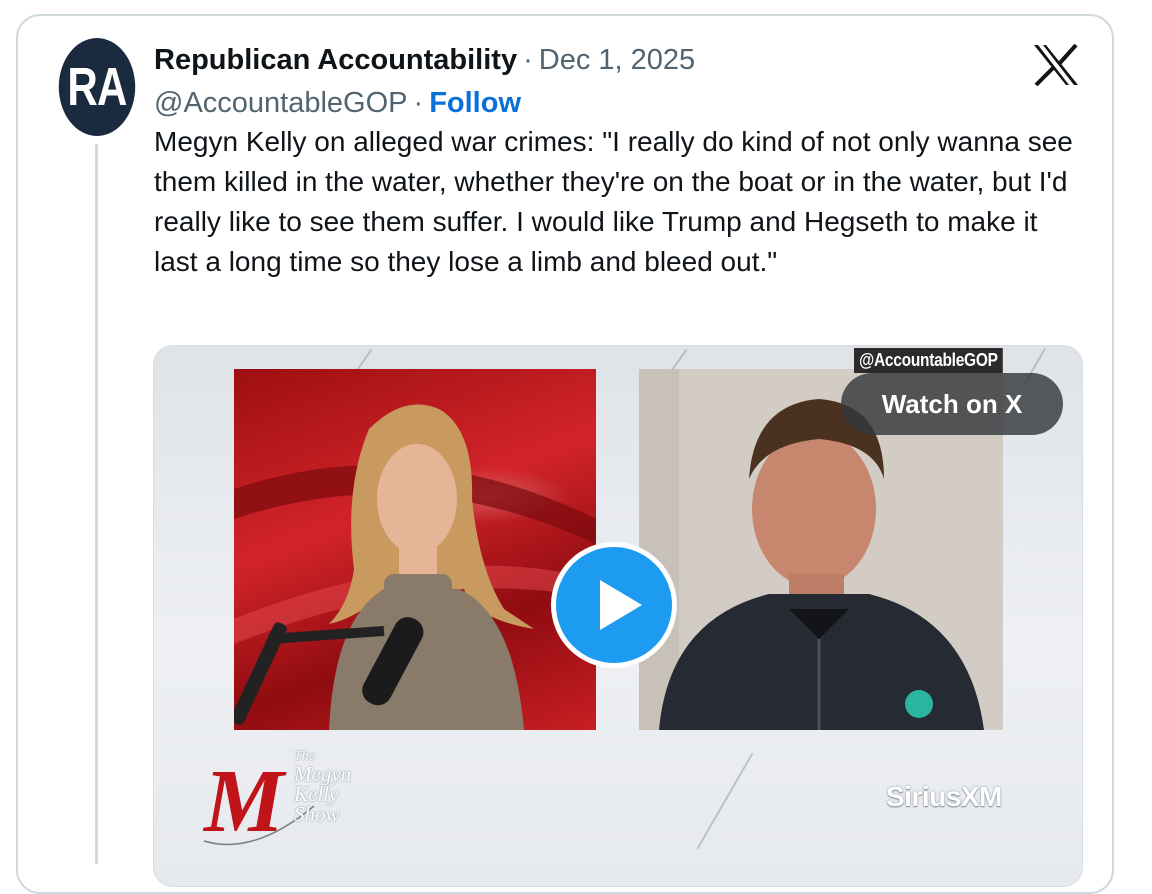 The image size is (1152, 894). I want to click on thread-line, so click(96, 504).